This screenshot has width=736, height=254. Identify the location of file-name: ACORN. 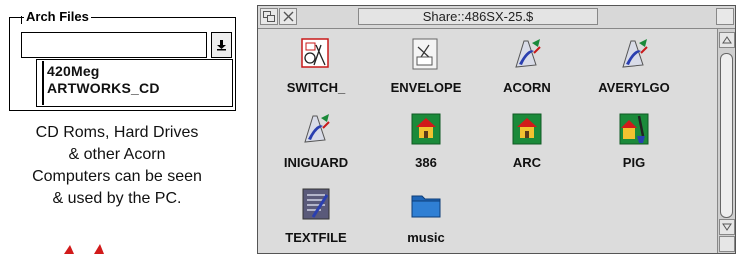
(527, 87).